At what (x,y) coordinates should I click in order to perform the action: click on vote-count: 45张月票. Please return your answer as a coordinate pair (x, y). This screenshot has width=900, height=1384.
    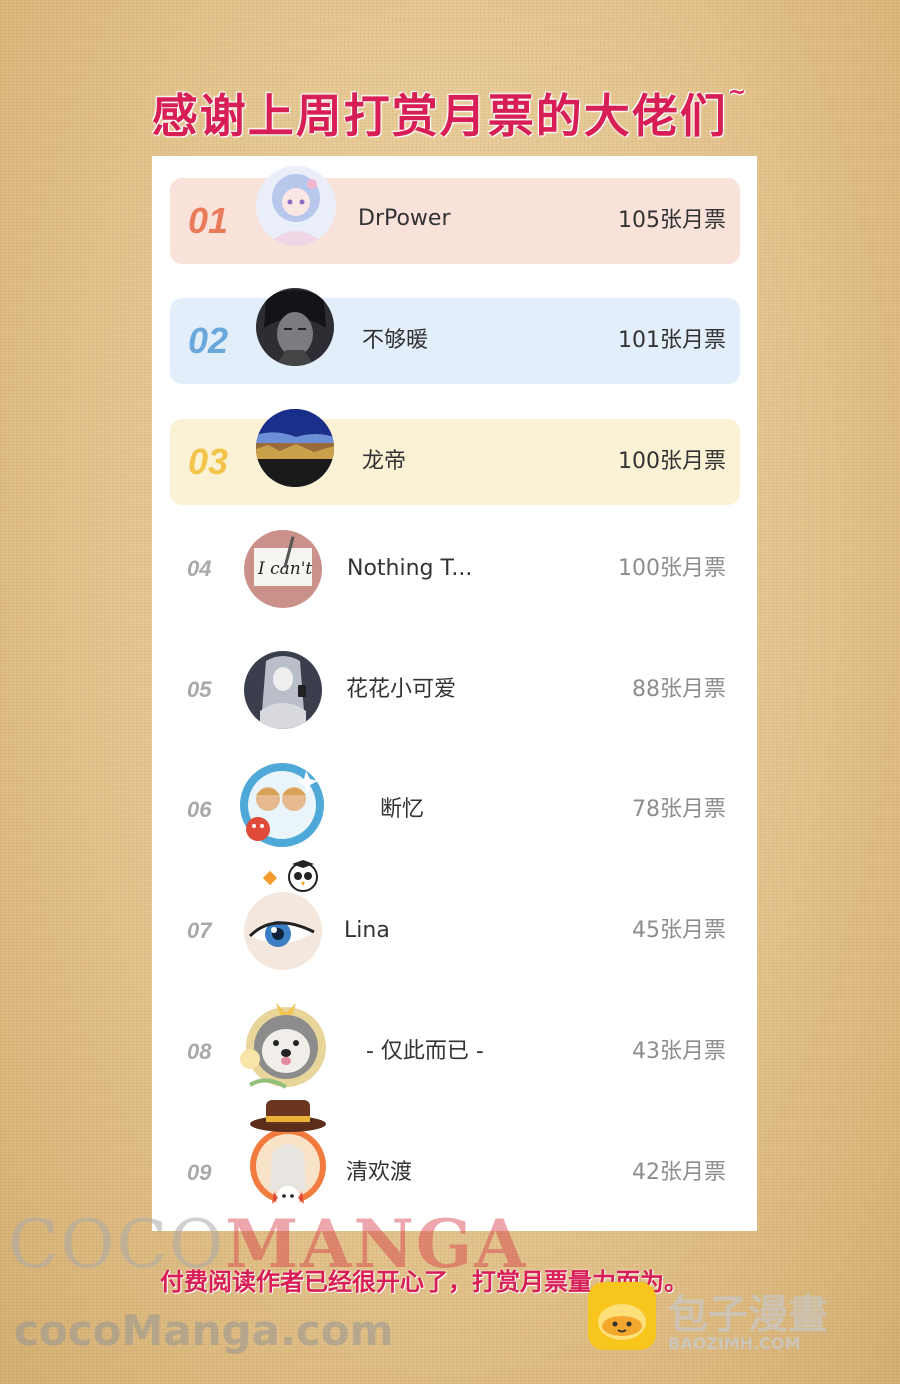
    Looking at the image, I should click on (679, 930).